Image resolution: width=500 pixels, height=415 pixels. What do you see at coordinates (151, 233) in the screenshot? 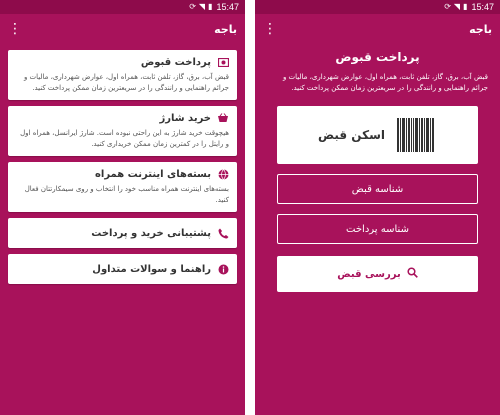
I see `card-title: پشتیبانی خرید و پرداخت` at bounding box center [151, 233].